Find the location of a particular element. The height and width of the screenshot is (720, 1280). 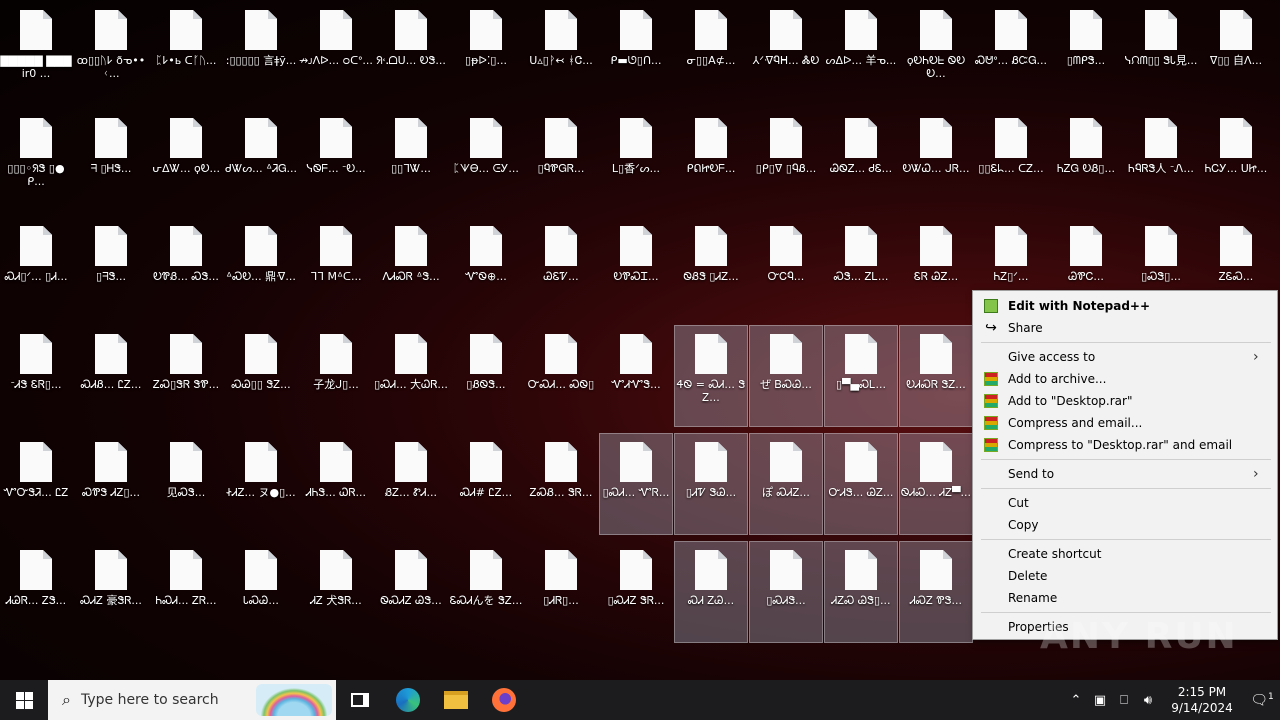

clock: 2:15 PM 9/14/2024 is located at coordinates (1202, 700).